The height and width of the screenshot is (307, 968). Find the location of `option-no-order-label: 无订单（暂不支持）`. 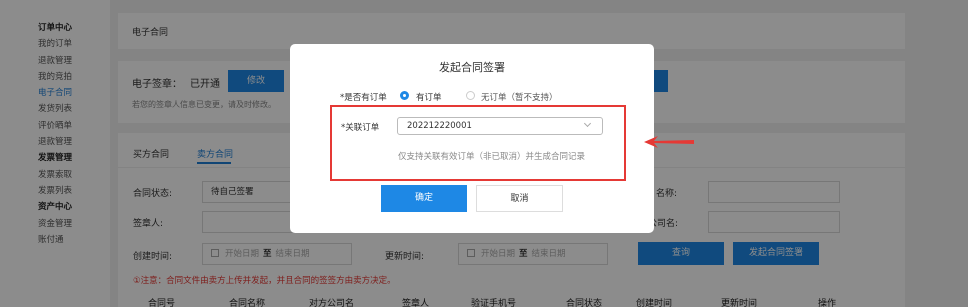

option-no-order-label: 无订单（暂不支持） is located at coordinates (519, 97).